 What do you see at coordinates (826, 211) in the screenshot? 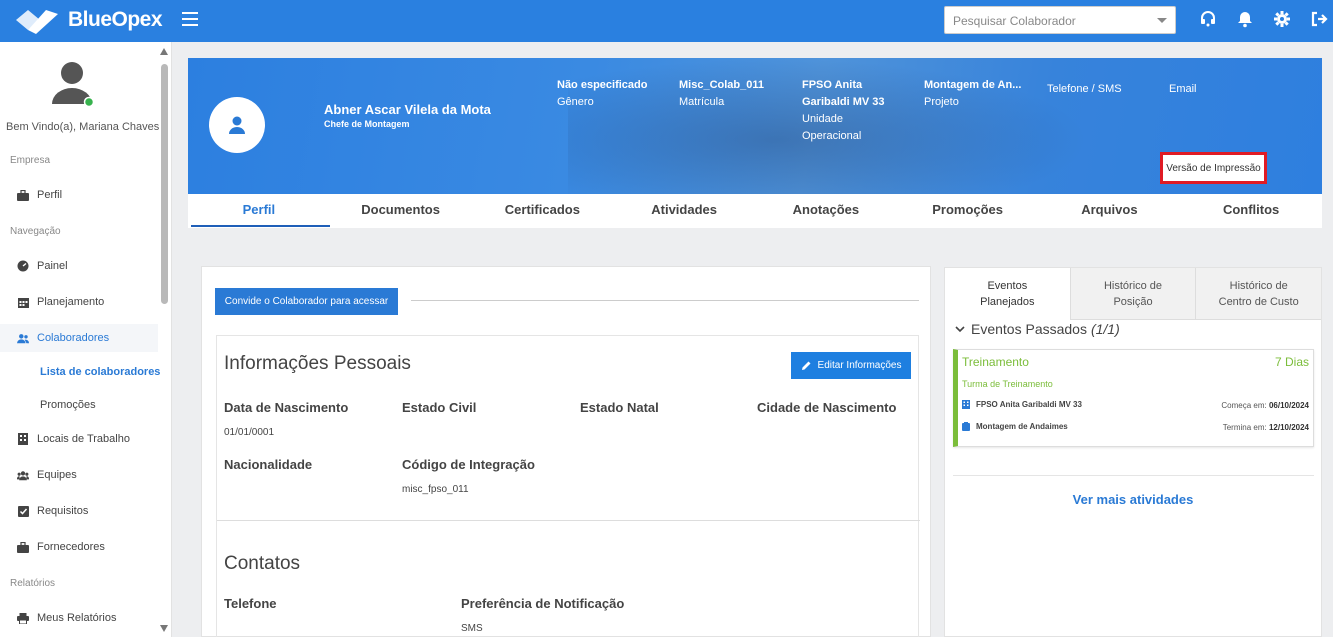
I see `tab-anotacoes: Anotações` at bounding box center [826, 211].